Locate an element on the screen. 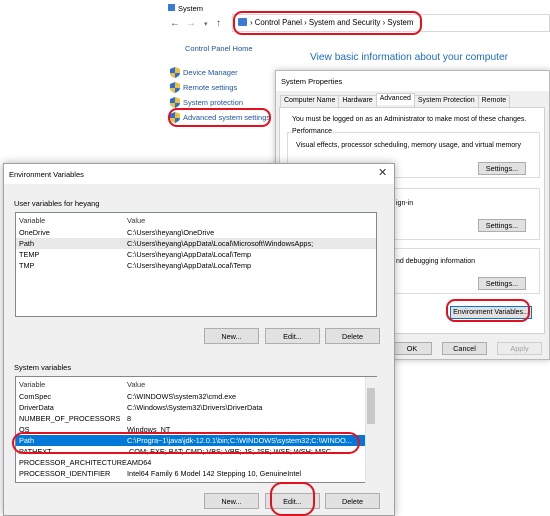 The width and height of the screenshot is (550, 516). close-icon: ✕ is located at coordinates (382, 172).